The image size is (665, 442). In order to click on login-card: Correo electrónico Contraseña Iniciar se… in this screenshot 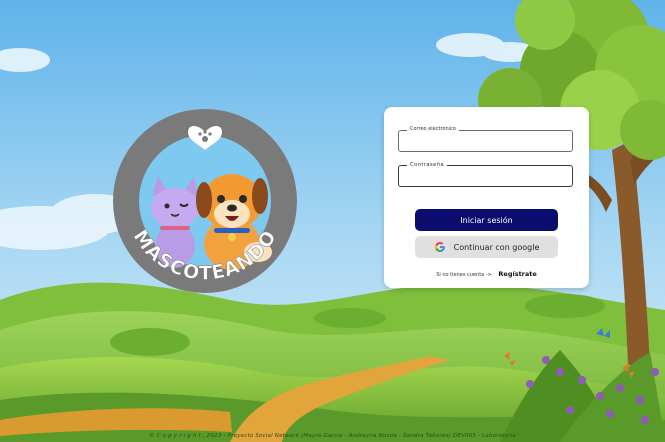, I will do `click(486, 197)`.